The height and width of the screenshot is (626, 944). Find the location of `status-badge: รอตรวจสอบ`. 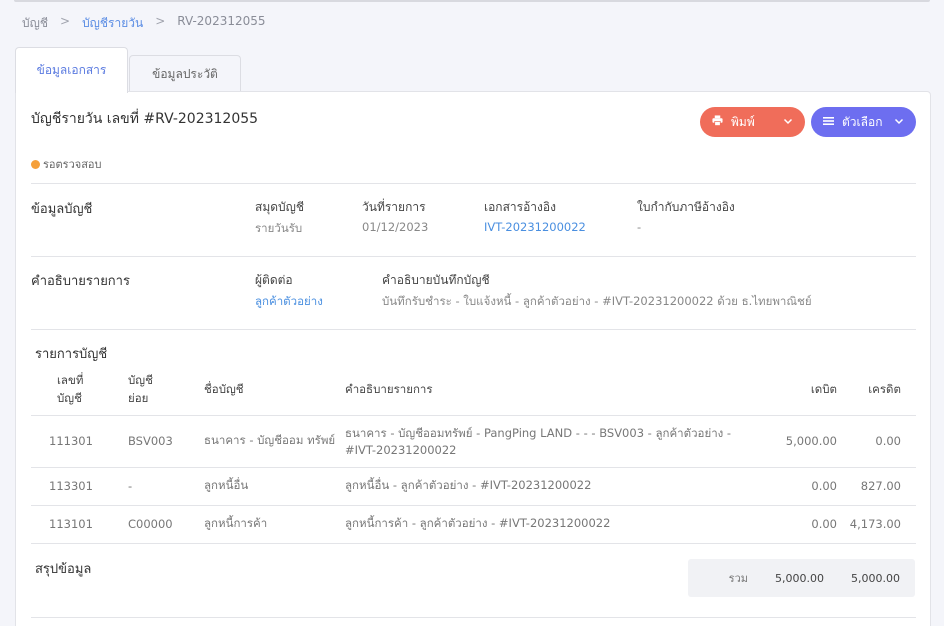

status-badge: รอตรวจสอบ is located at coordinates (66, 164).